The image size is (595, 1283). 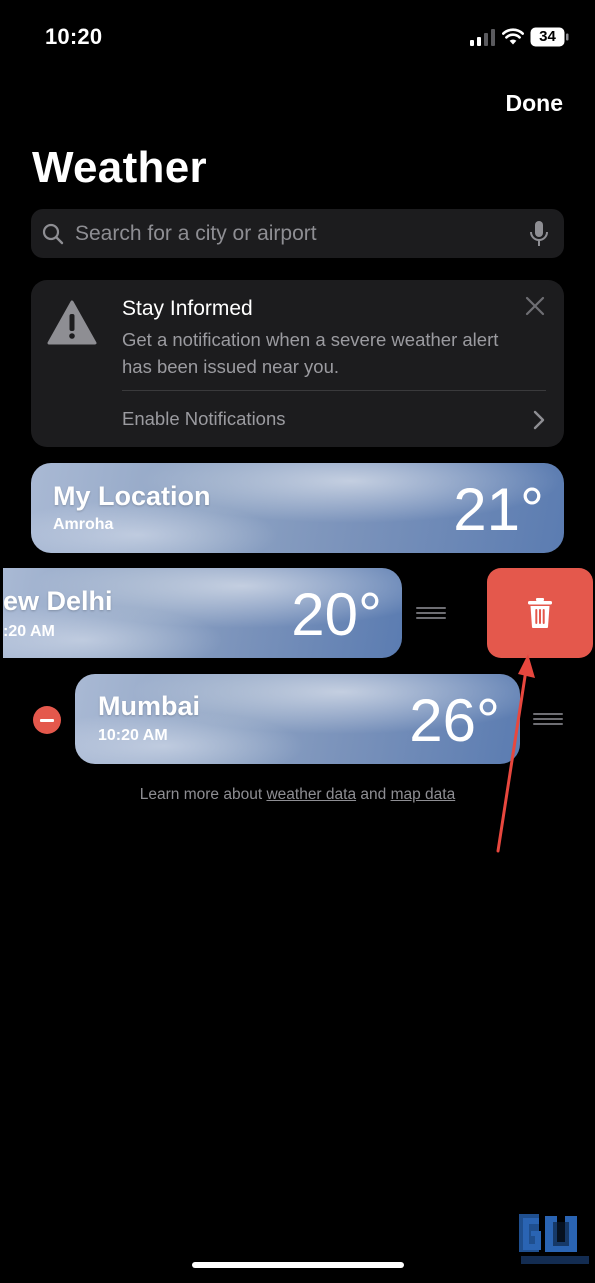 I want to click on alert-title: Stay Informed, so click(x=187, y=308).